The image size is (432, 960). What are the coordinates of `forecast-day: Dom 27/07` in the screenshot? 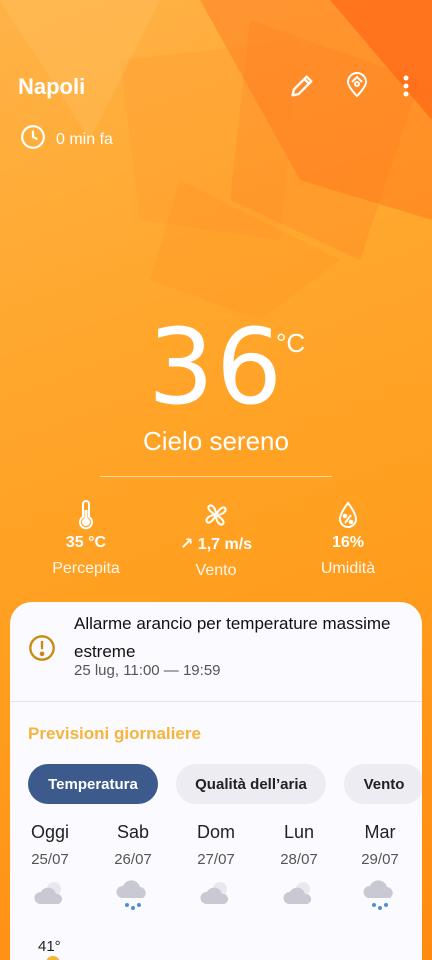 It's located at (216, 868).